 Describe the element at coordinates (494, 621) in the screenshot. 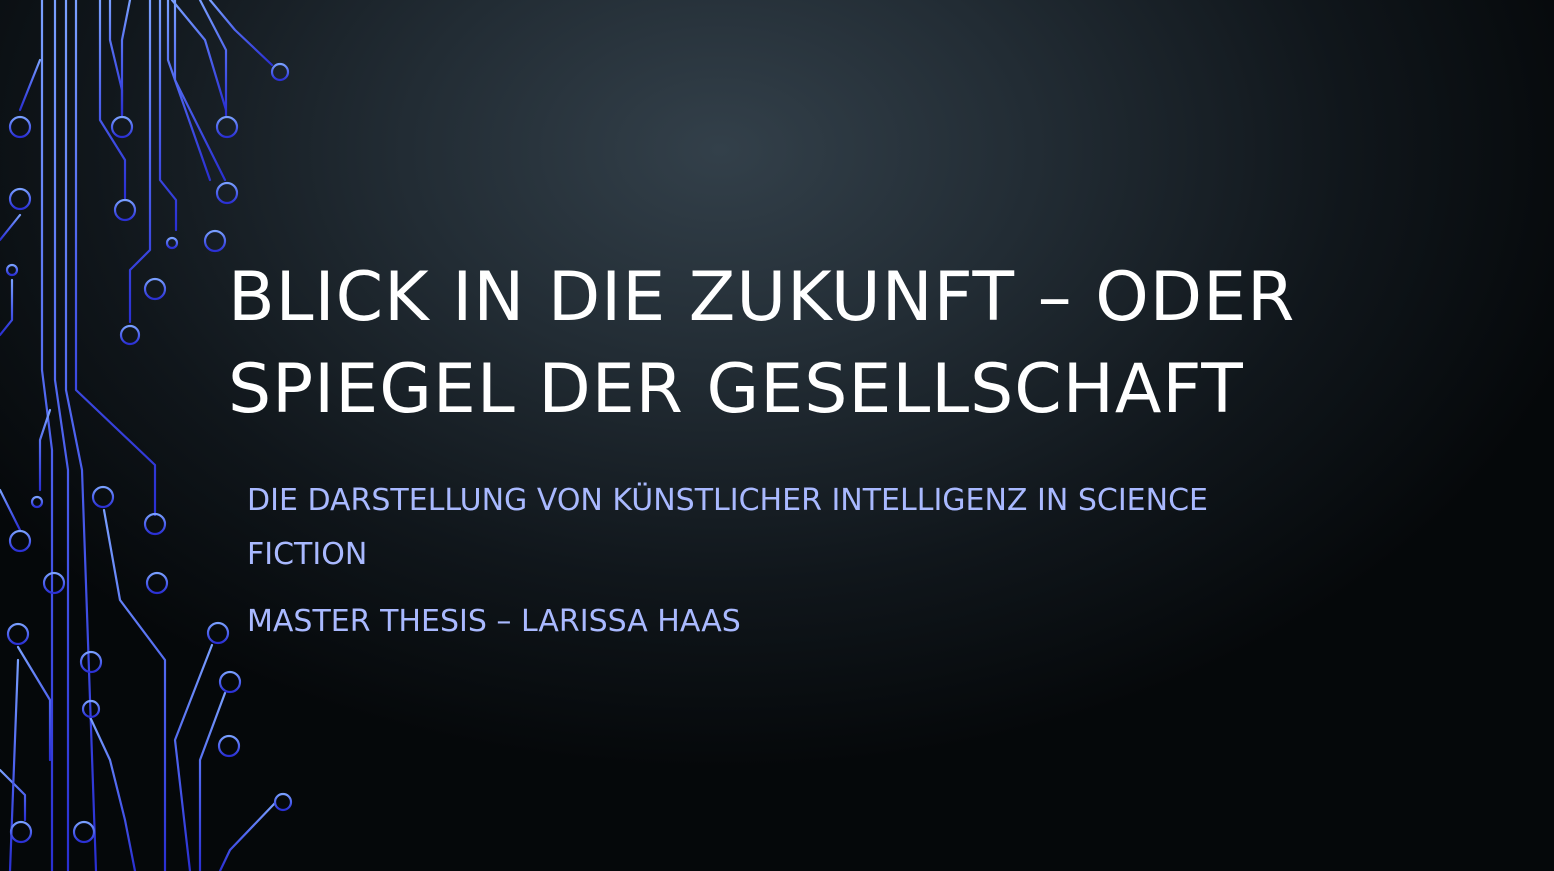

I see `author-line: MASTER THESIS – LARISSA HAAS` at that location.